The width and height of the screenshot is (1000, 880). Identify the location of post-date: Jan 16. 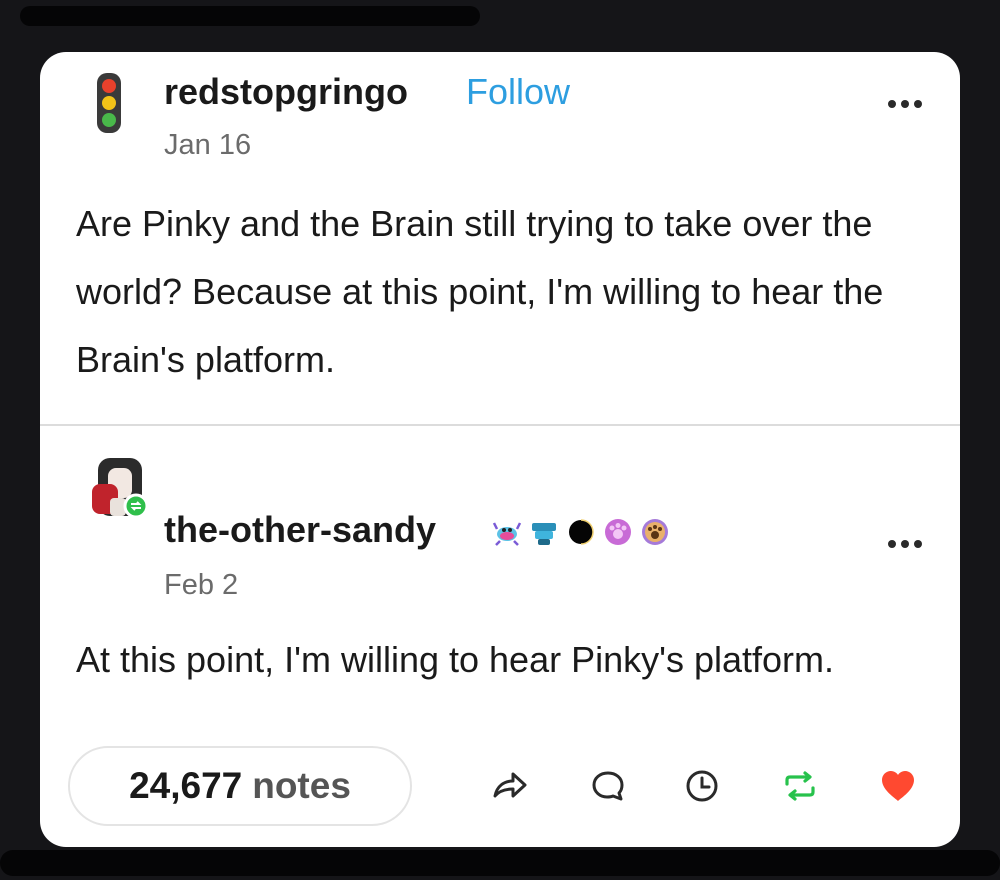
(207, 145).